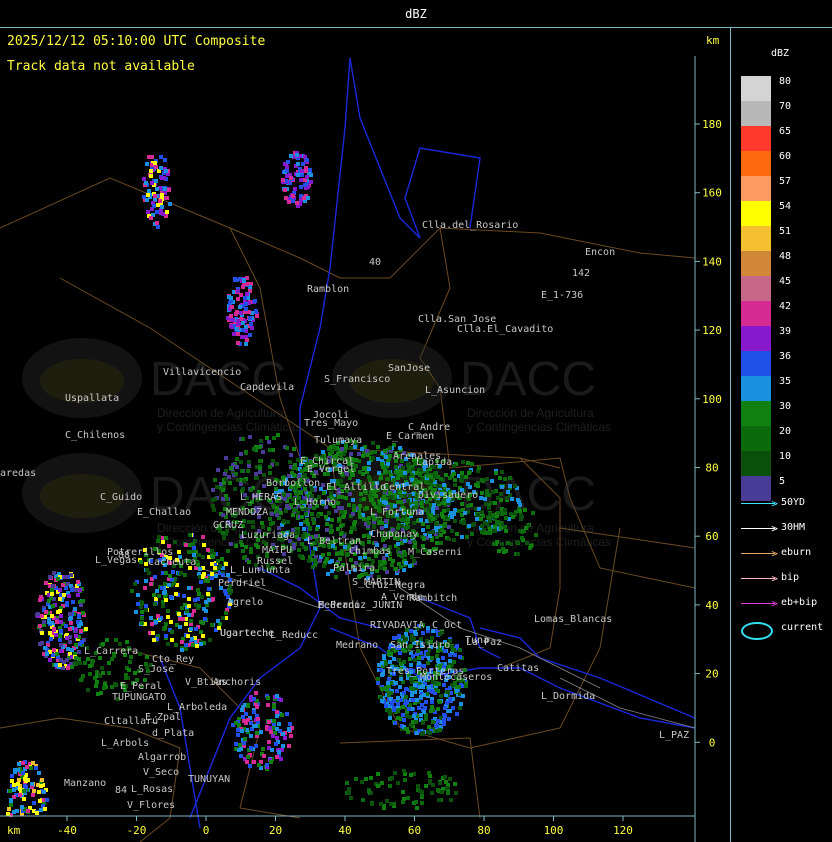 This screenshot has width=832, height=842. Describe the element at coordinates (101, 66) in the screenshot. I see `track-notice: Track data not available` at that location.